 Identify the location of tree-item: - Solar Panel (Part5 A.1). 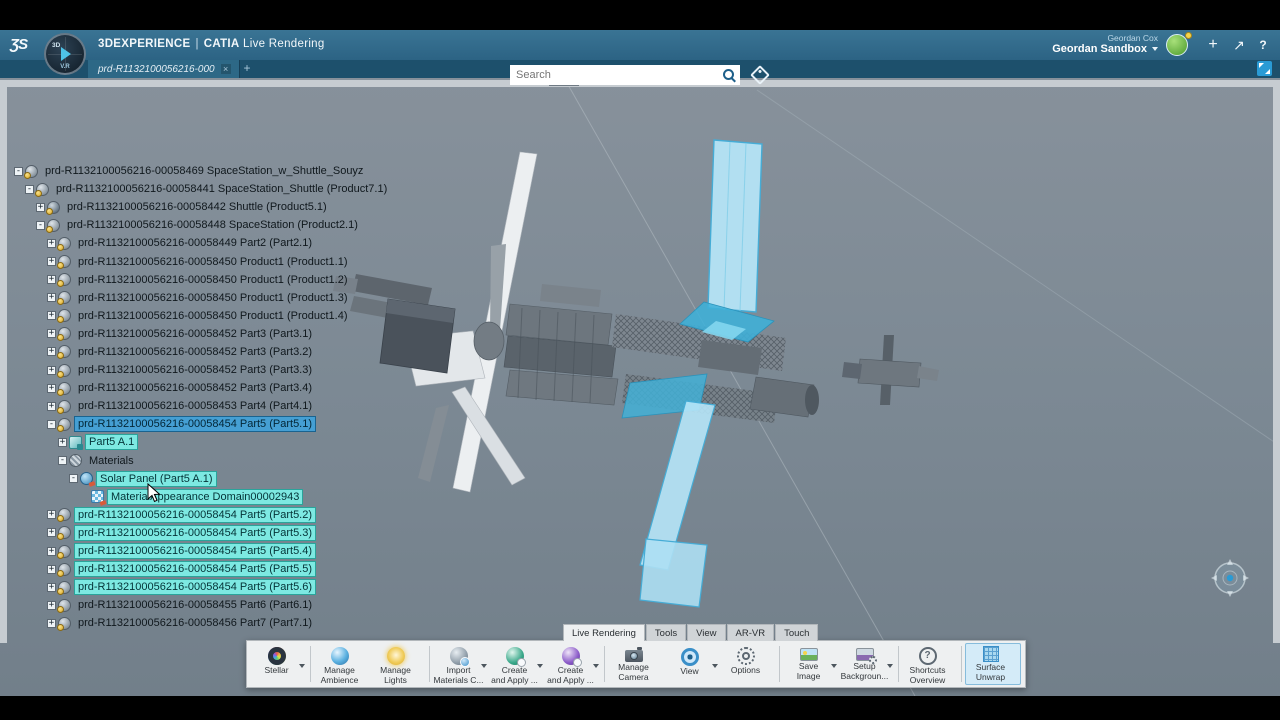
(294, 479).